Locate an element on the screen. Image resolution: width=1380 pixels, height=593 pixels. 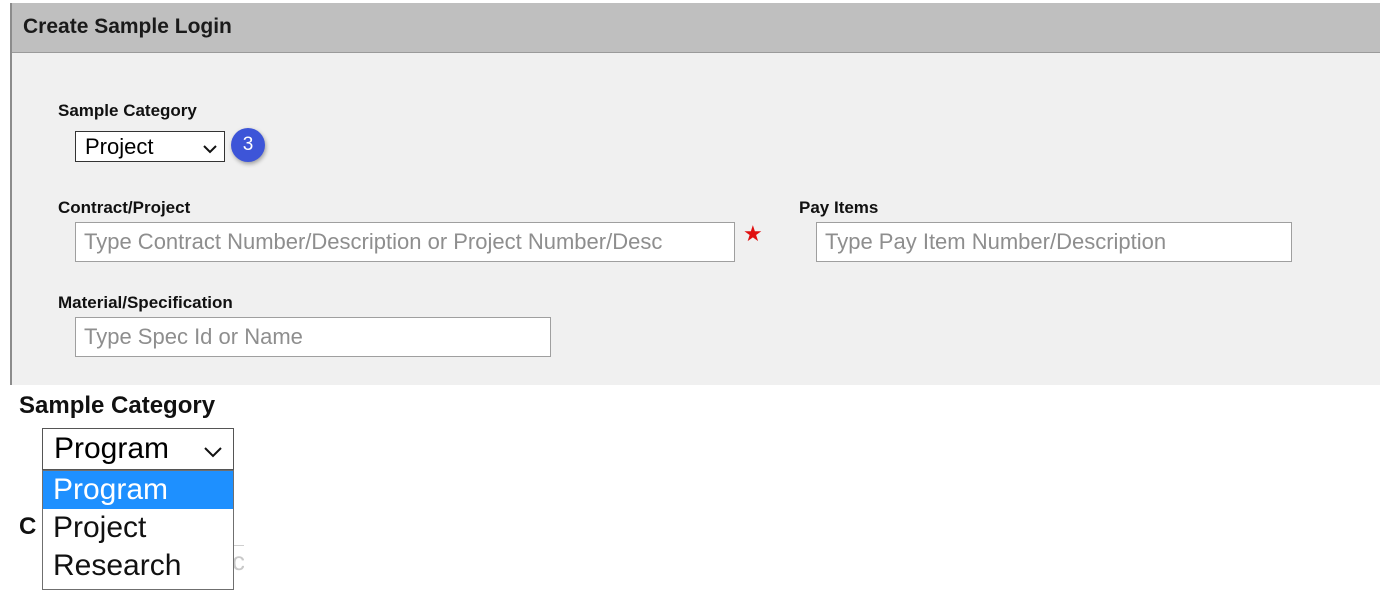
dropdown-option-project: Project is located at coordinates (138, 528).